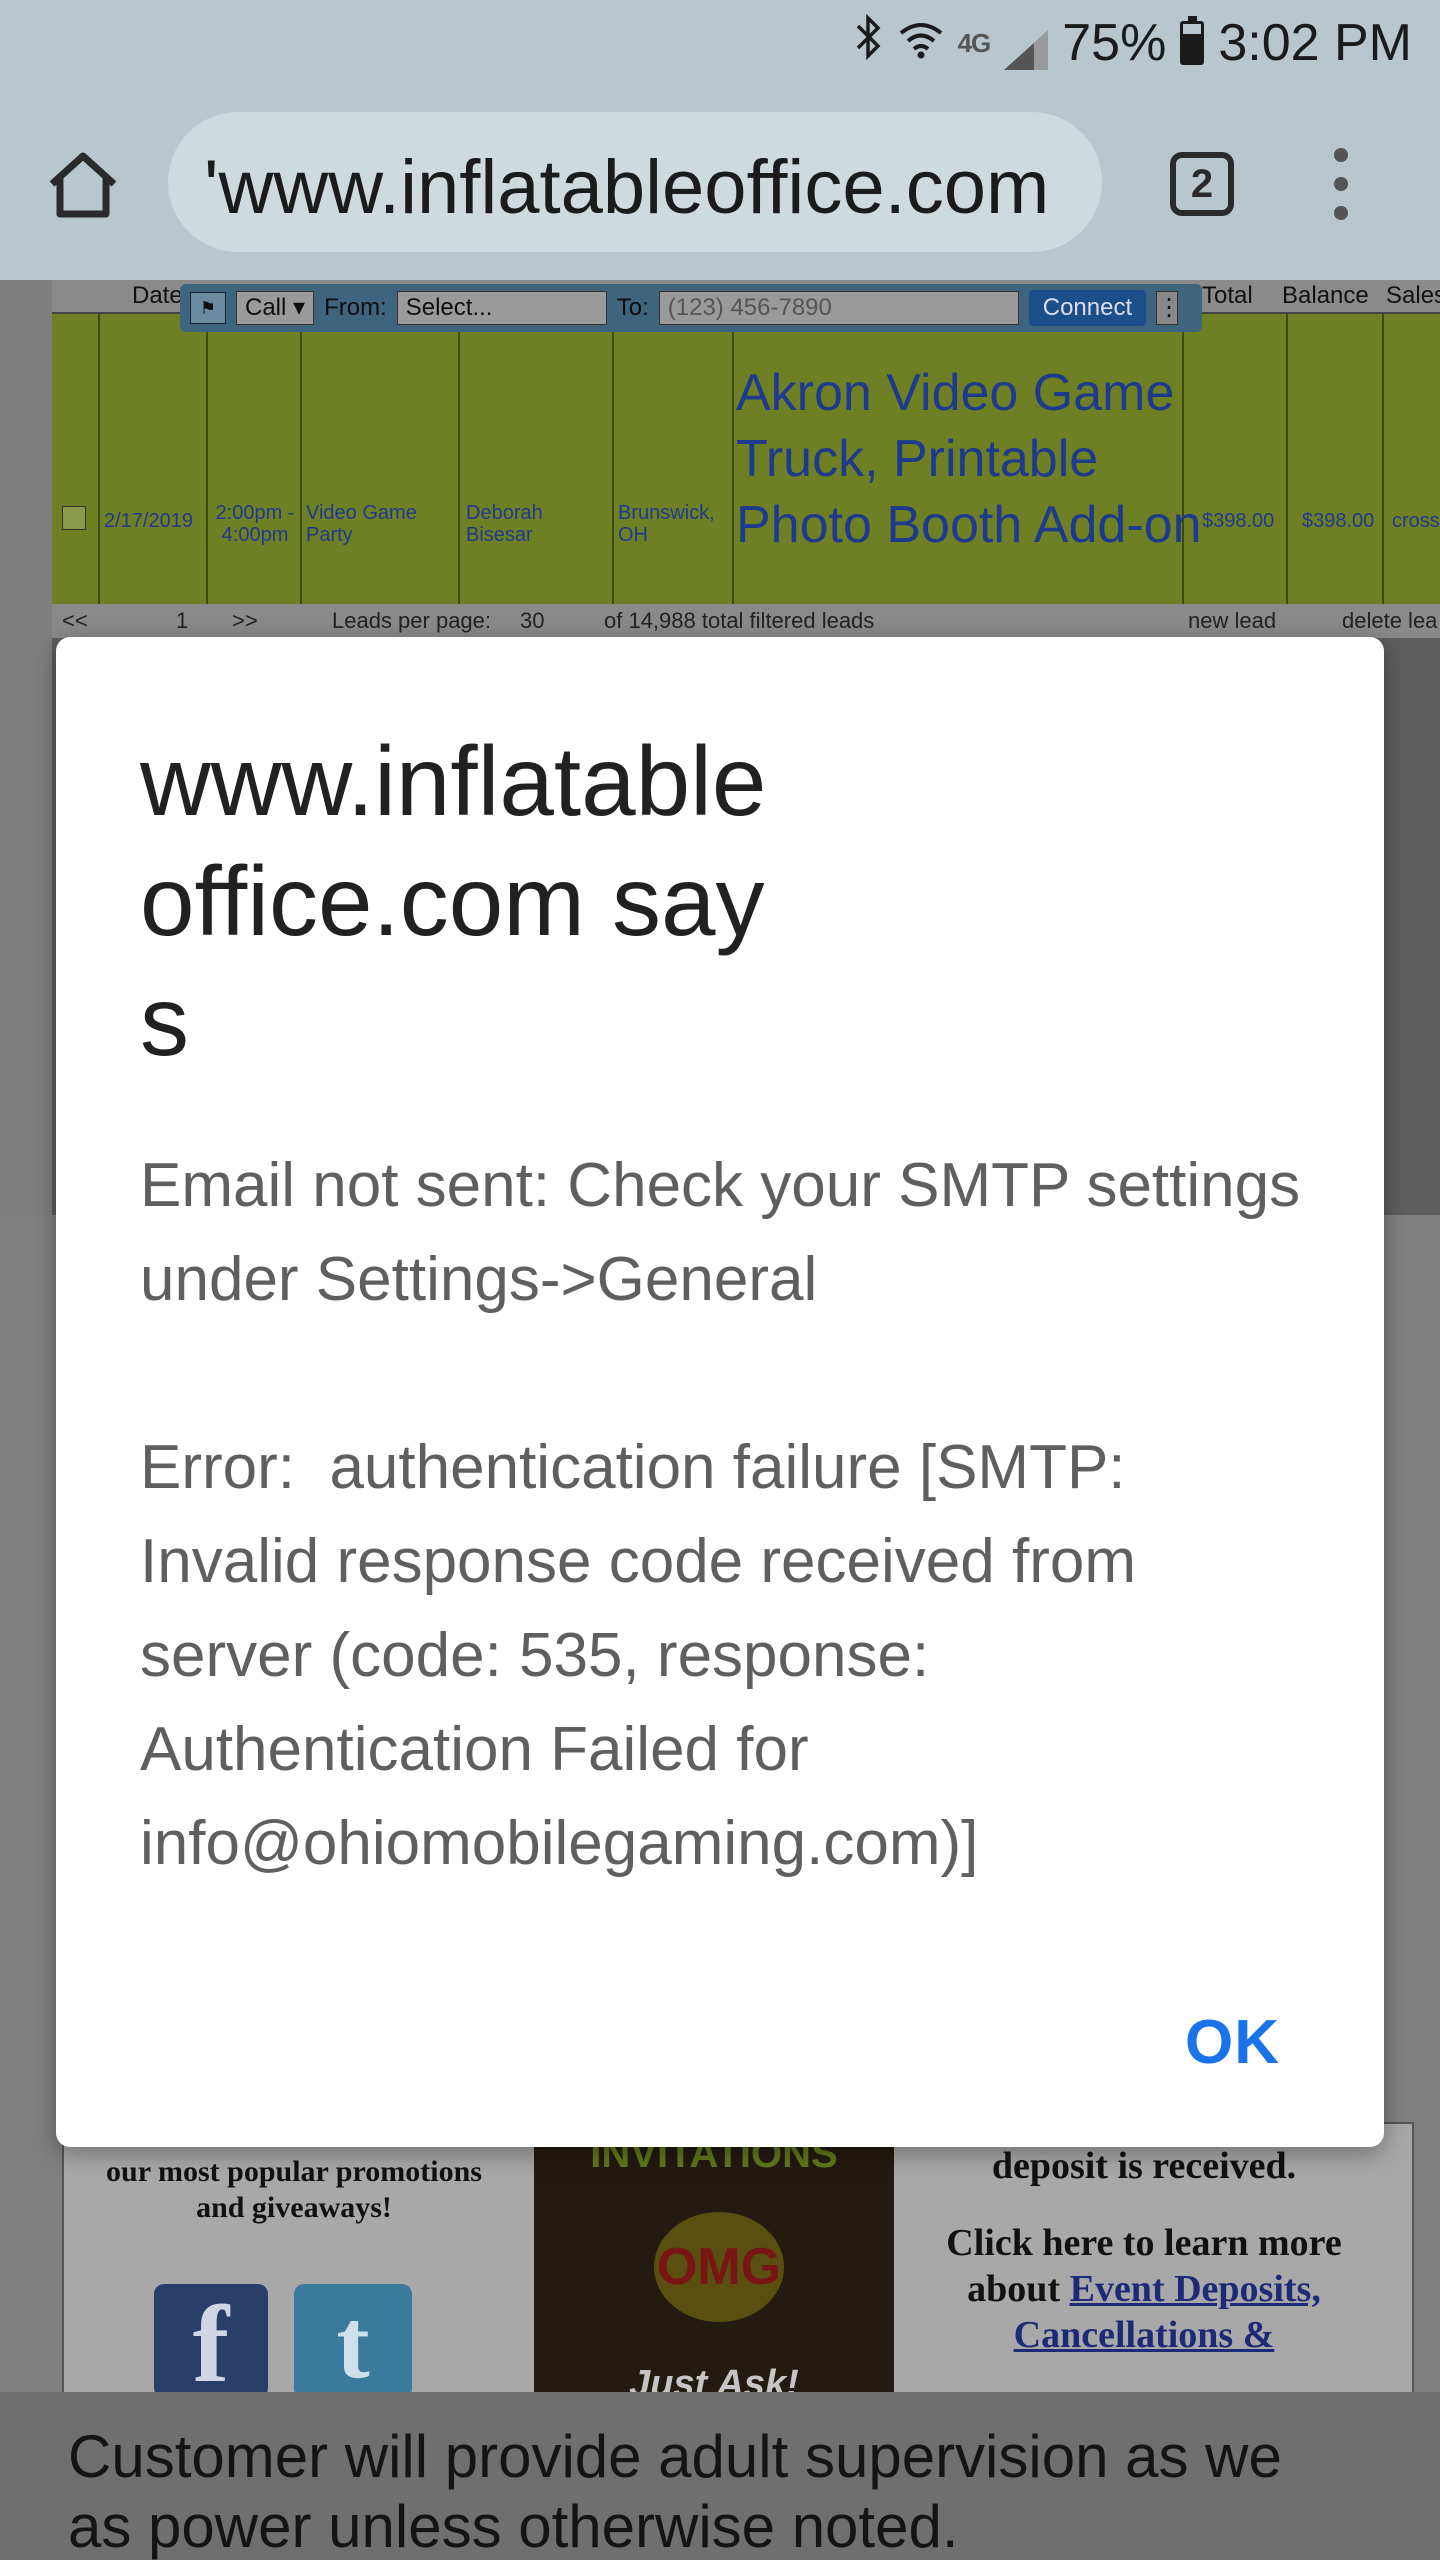 The width and height of the screenshot is (1440, 2560). What do you see at coordinates (1168, 308) in the screenshot?
I see `call-more-button: ⋮` at bounding box center [1168, 308].